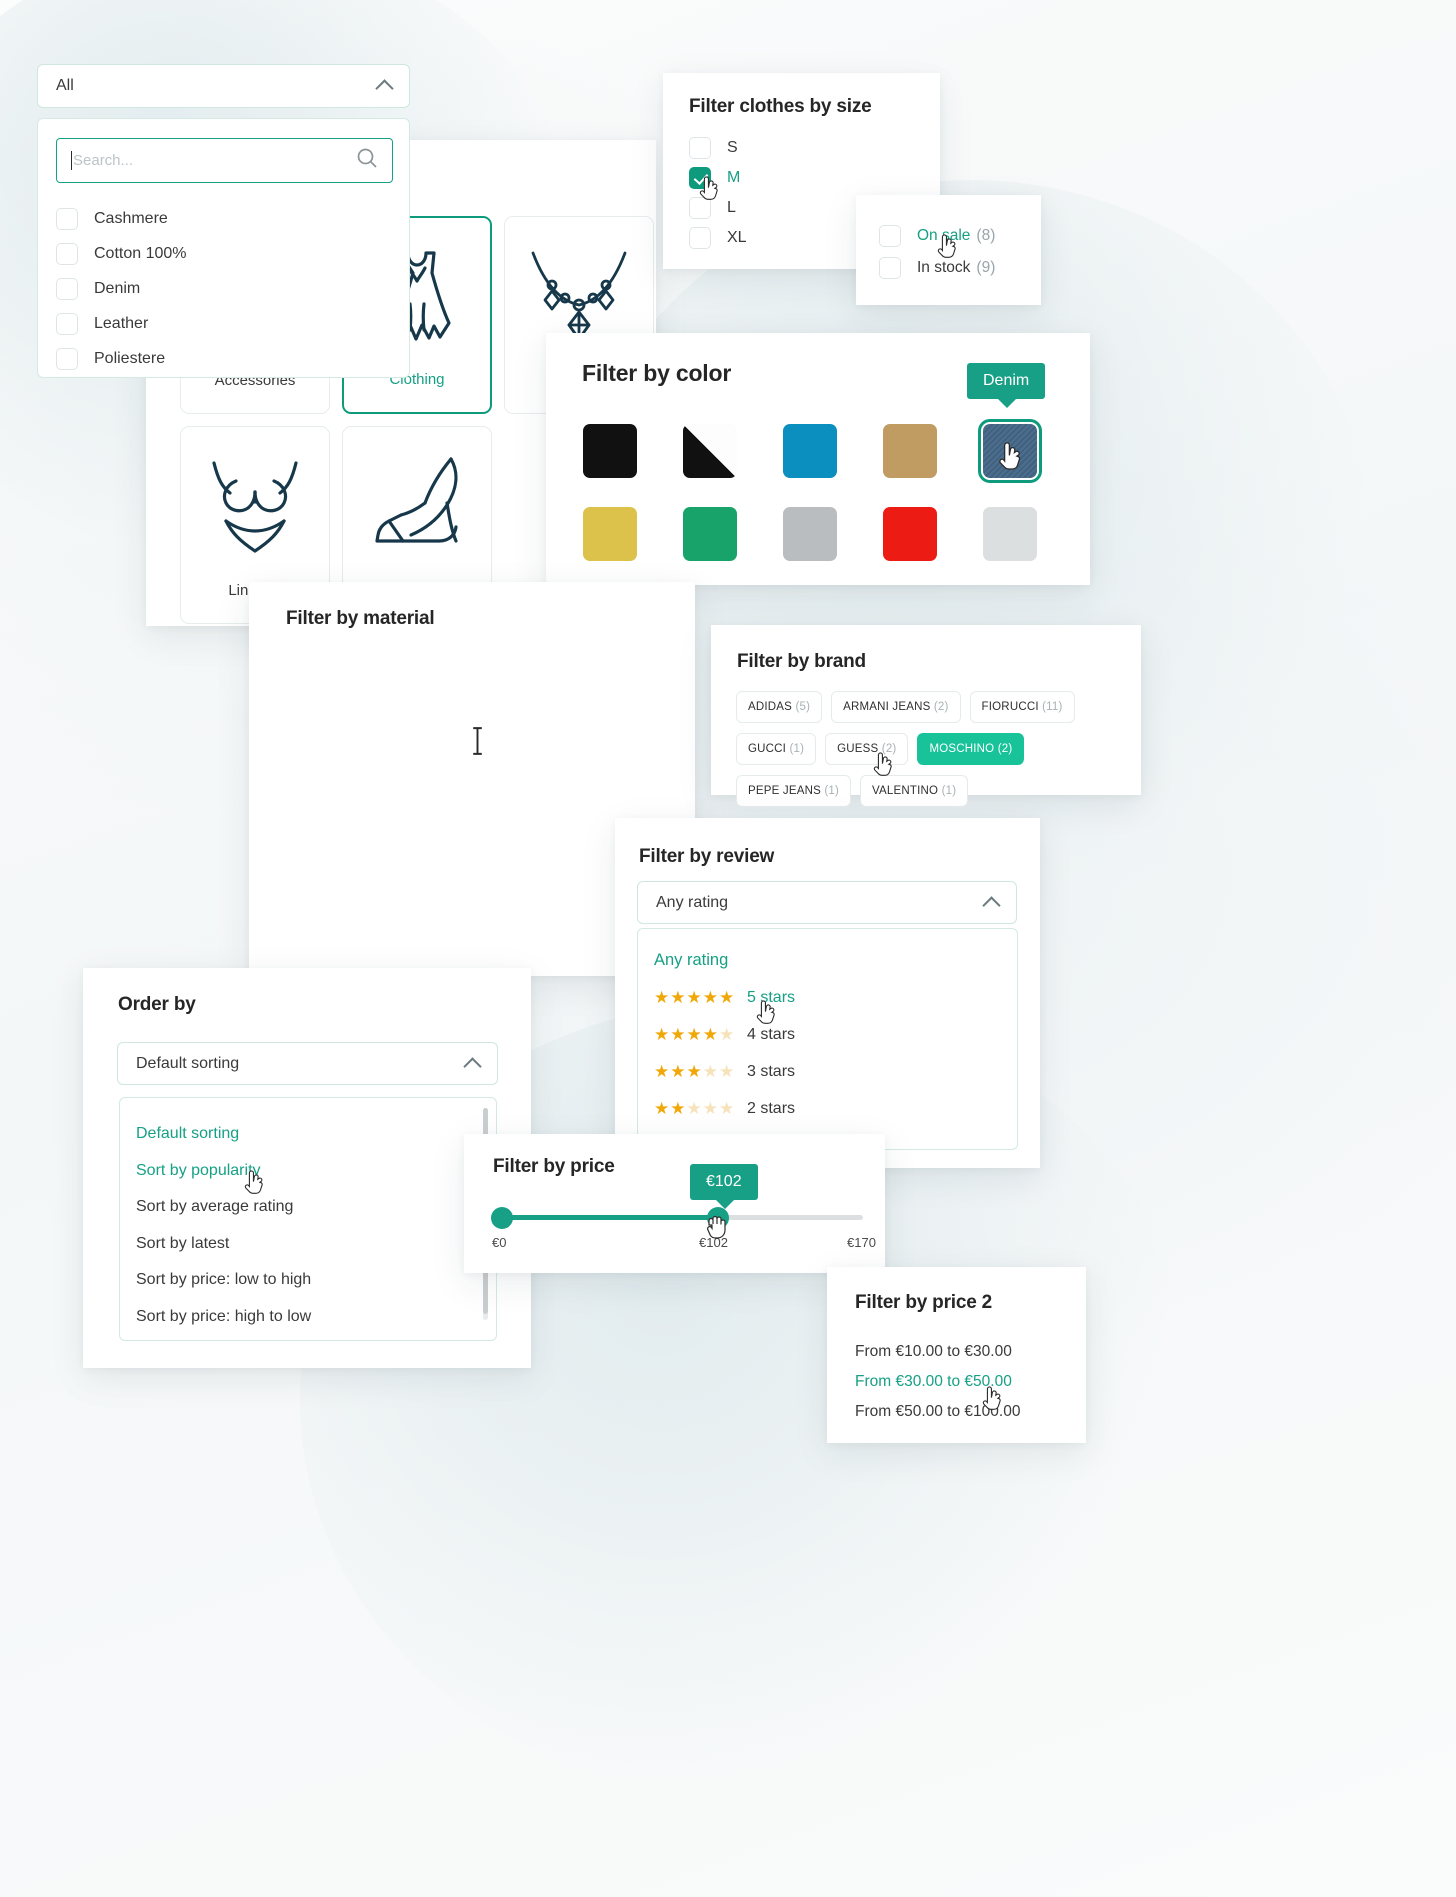 Image resolution: width=1456 pixels, height=1897 pixels. What do you see at coordinates (367, 160) in the screenshot?
I see `search-icon` at bounding box center [367, 160].